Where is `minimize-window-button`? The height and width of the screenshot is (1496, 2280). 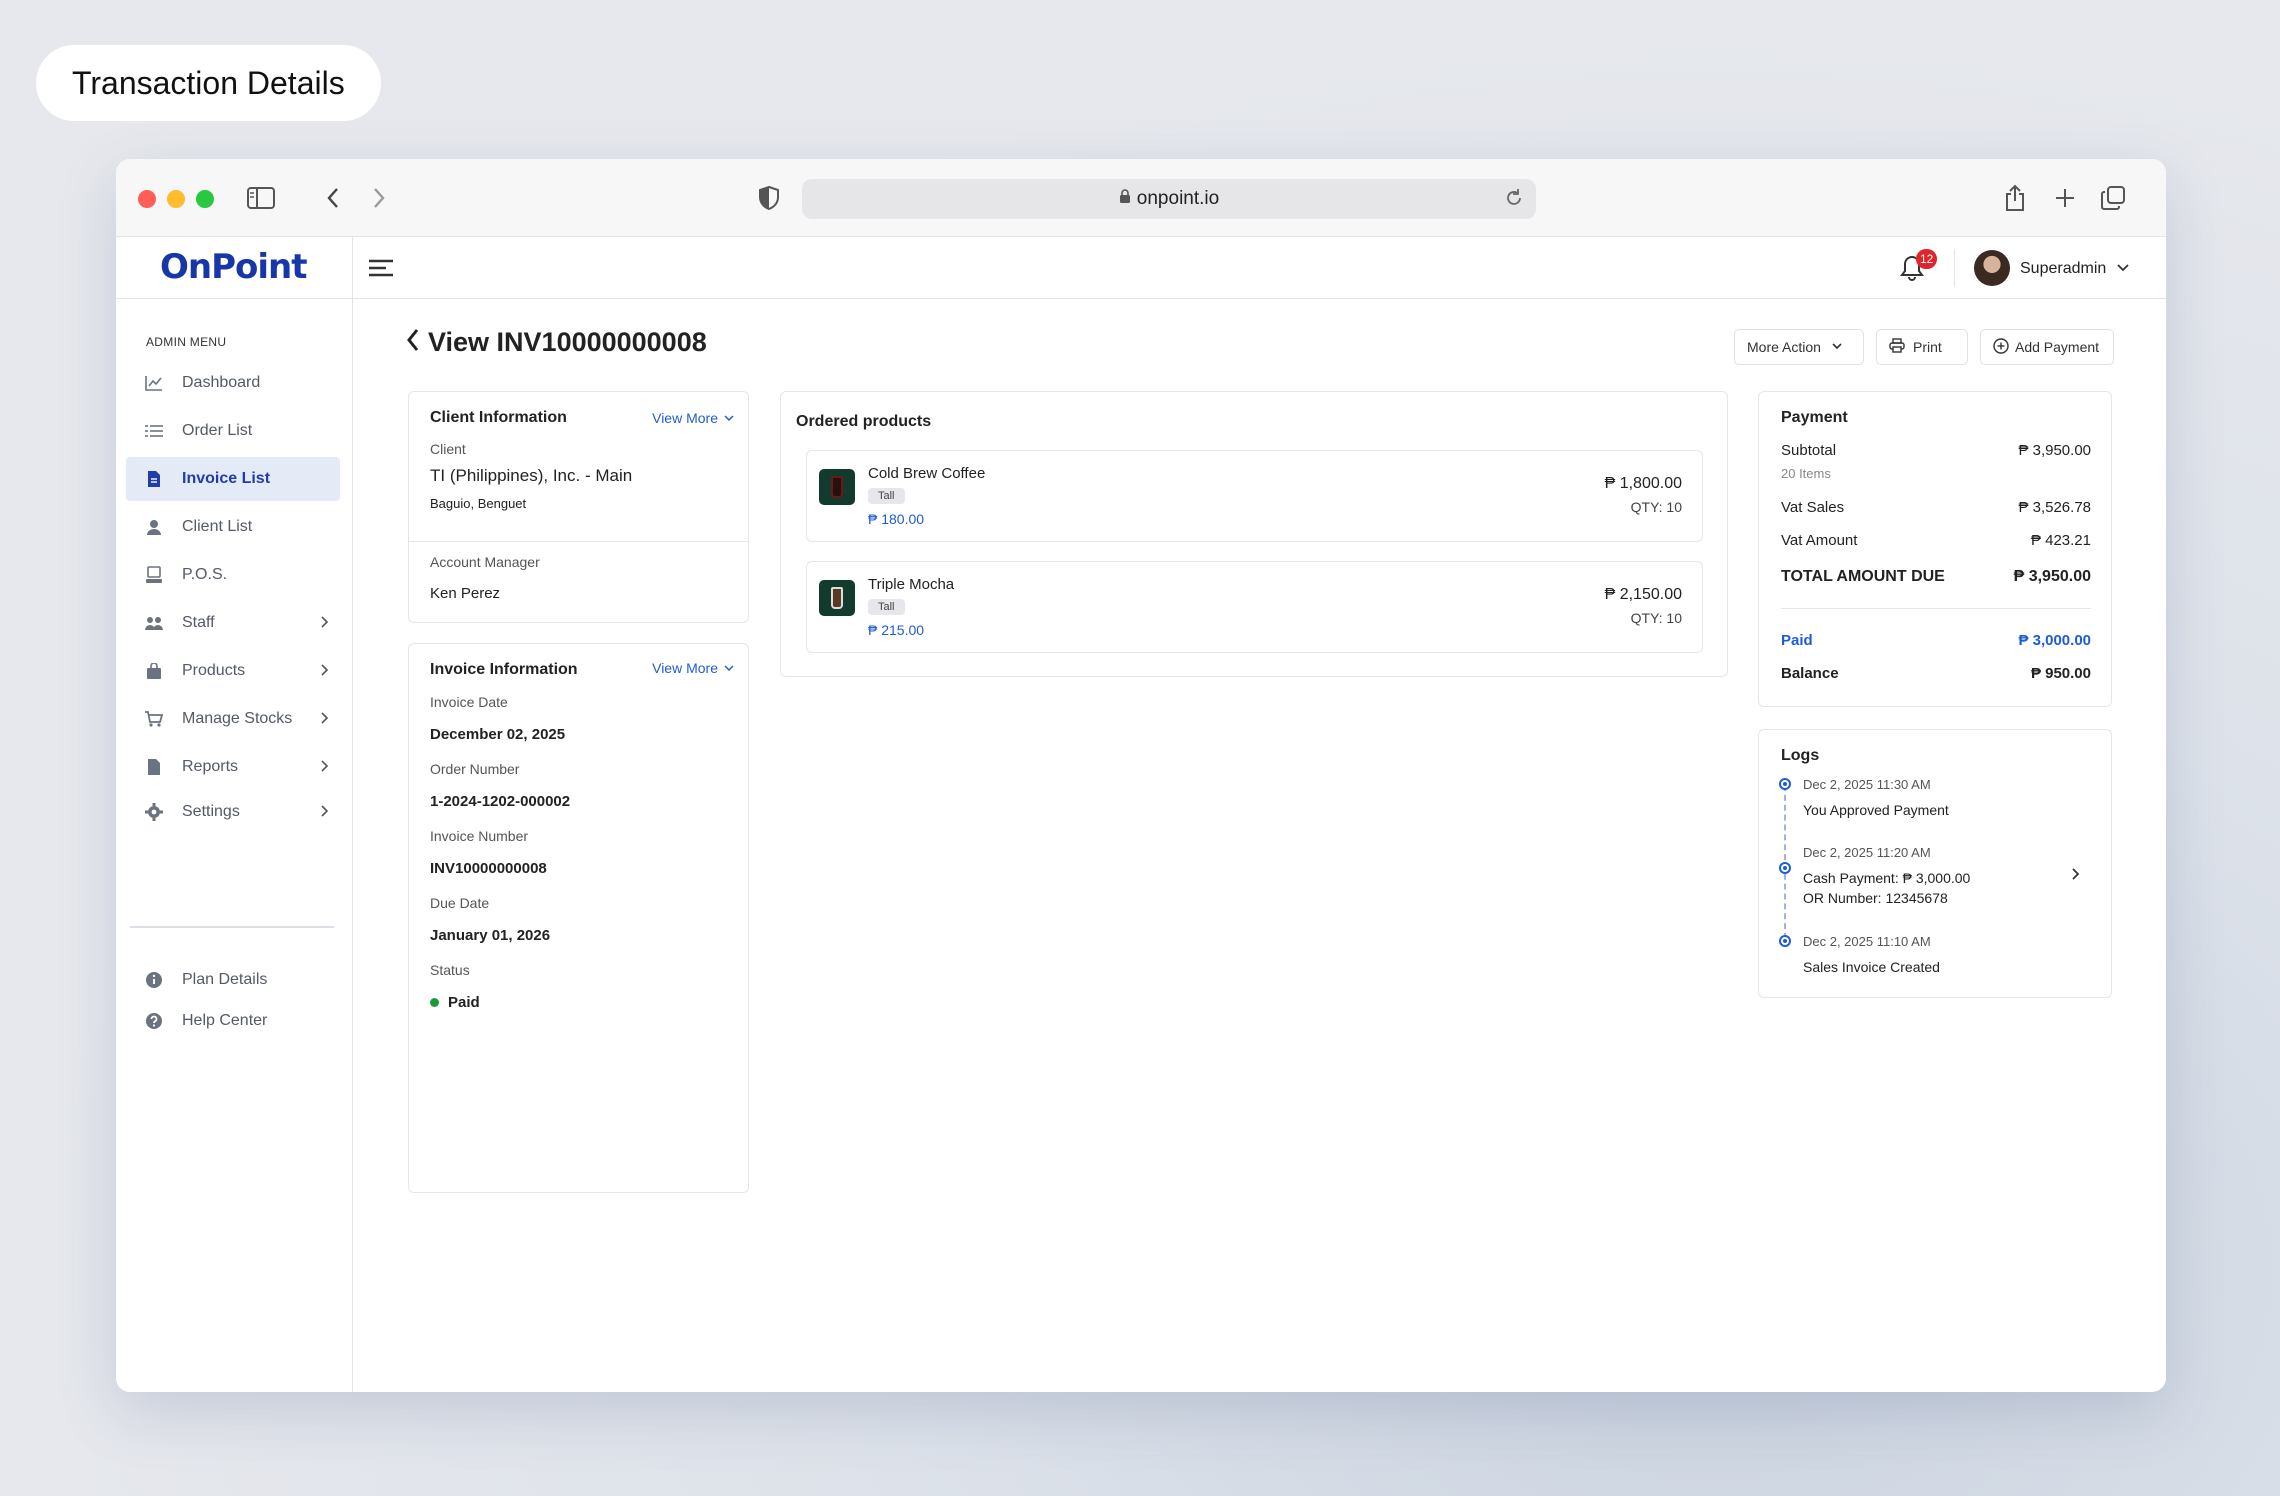 minimize-window-button is located at coordinates (176, 199).